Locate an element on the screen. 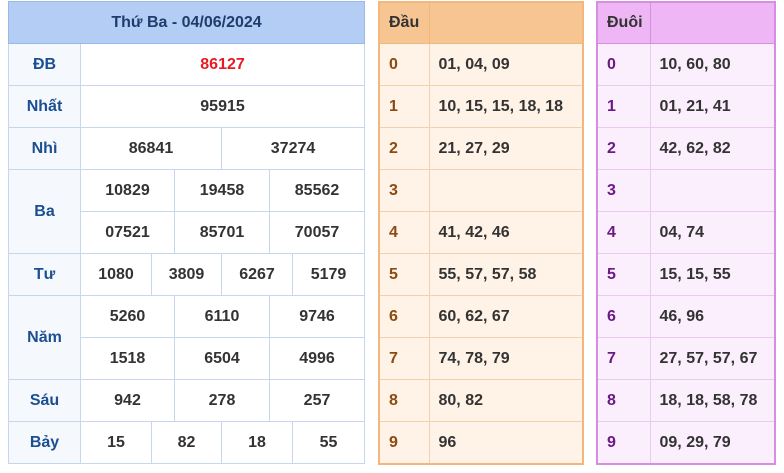 This screenshot has height=473, width=784. prize-value-ba: 10829 is located at coordinates (127, 190).